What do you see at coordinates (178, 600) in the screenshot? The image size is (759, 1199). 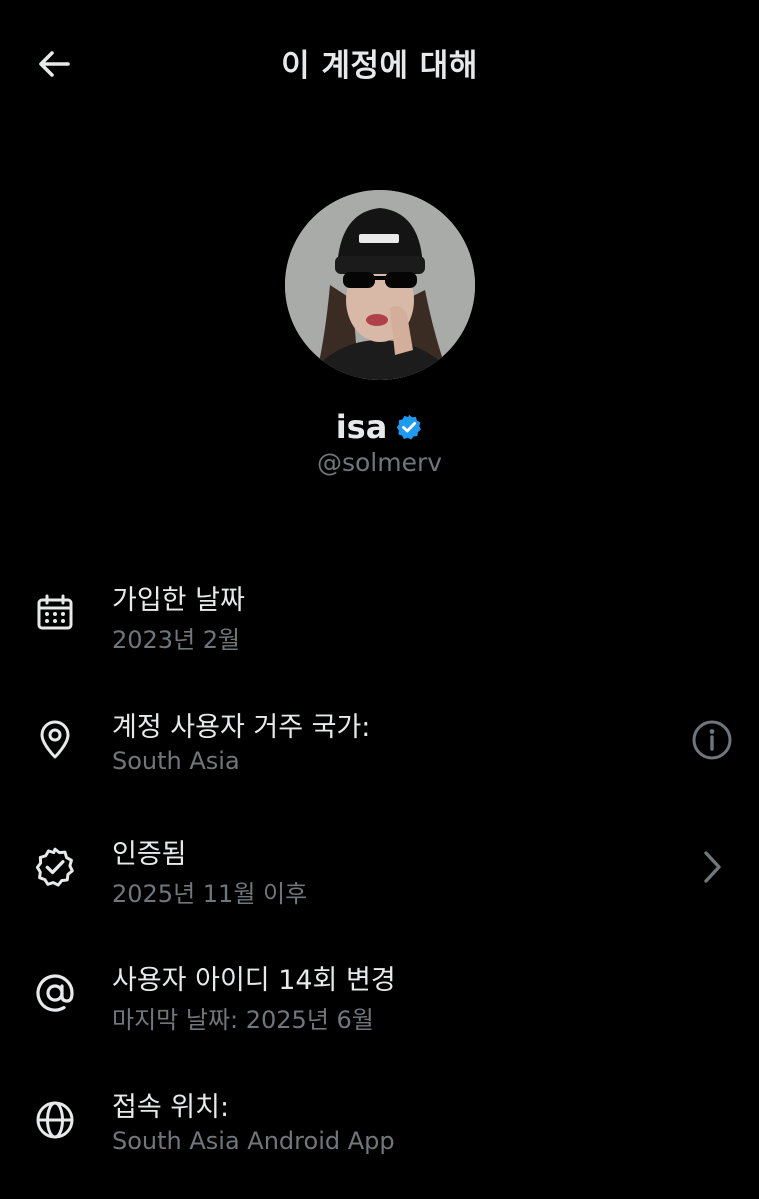 I see `row-title: 가입한 날짜` at bounding box center [178, 600].